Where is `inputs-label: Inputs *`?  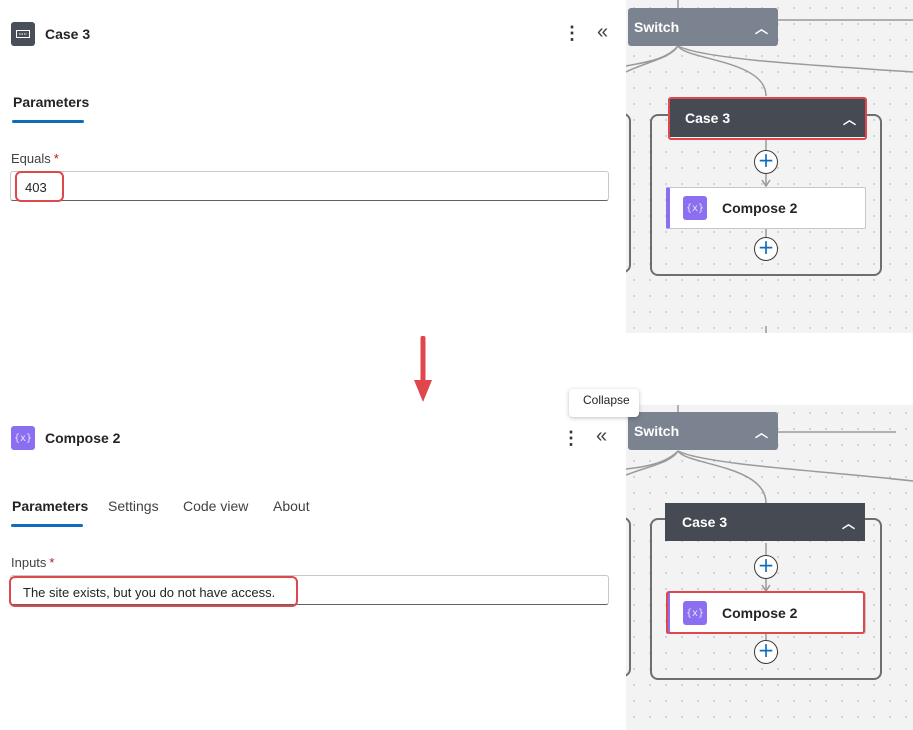 inputs-label: Inputs * is located at coordinates (33, 562).